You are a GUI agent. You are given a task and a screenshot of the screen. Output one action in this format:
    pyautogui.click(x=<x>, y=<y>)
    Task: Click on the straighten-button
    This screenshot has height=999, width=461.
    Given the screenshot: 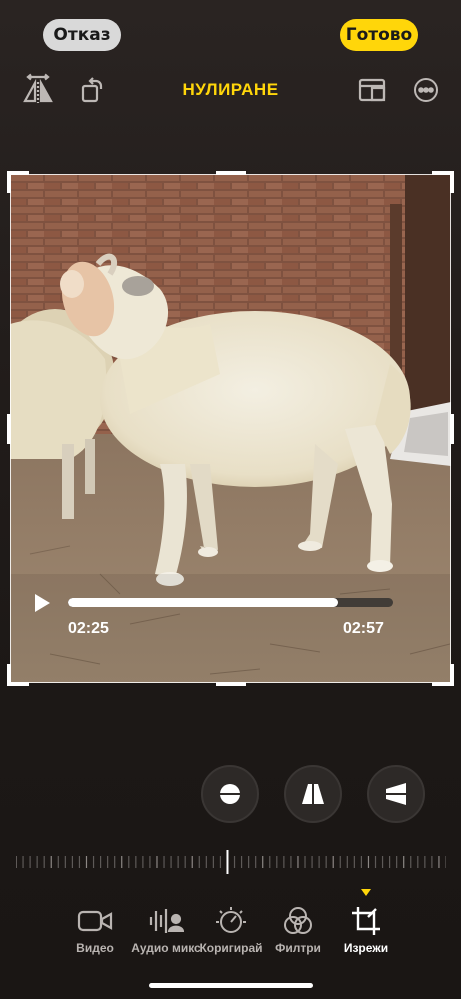 What is the action you would take?
    pyautogui.click(x=230, y=794)
    